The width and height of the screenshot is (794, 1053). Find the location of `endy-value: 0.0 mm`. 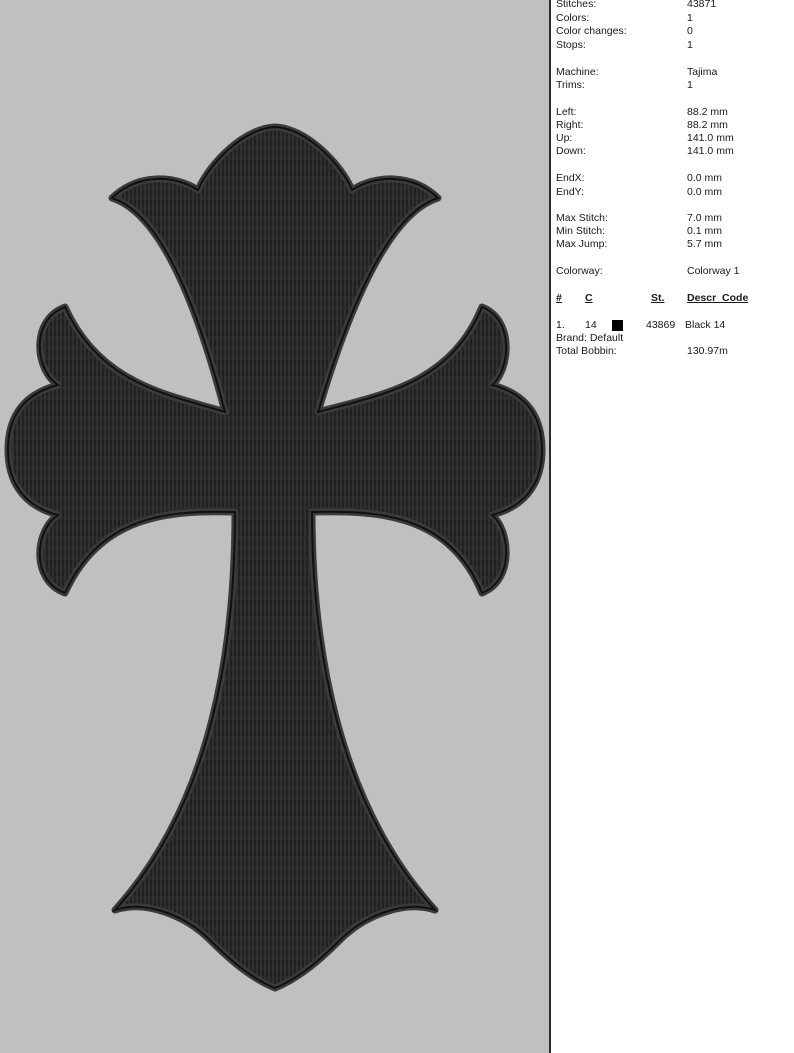

endy-value: 0.0 mm is located at coordinates (705, 192).